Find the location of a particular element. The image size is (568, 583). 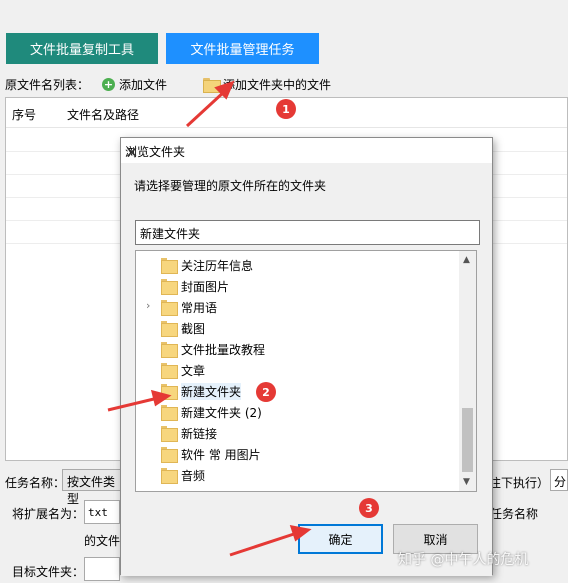

watermark: 知乎 @中午人的危机 is located at coordinates (463, 560).